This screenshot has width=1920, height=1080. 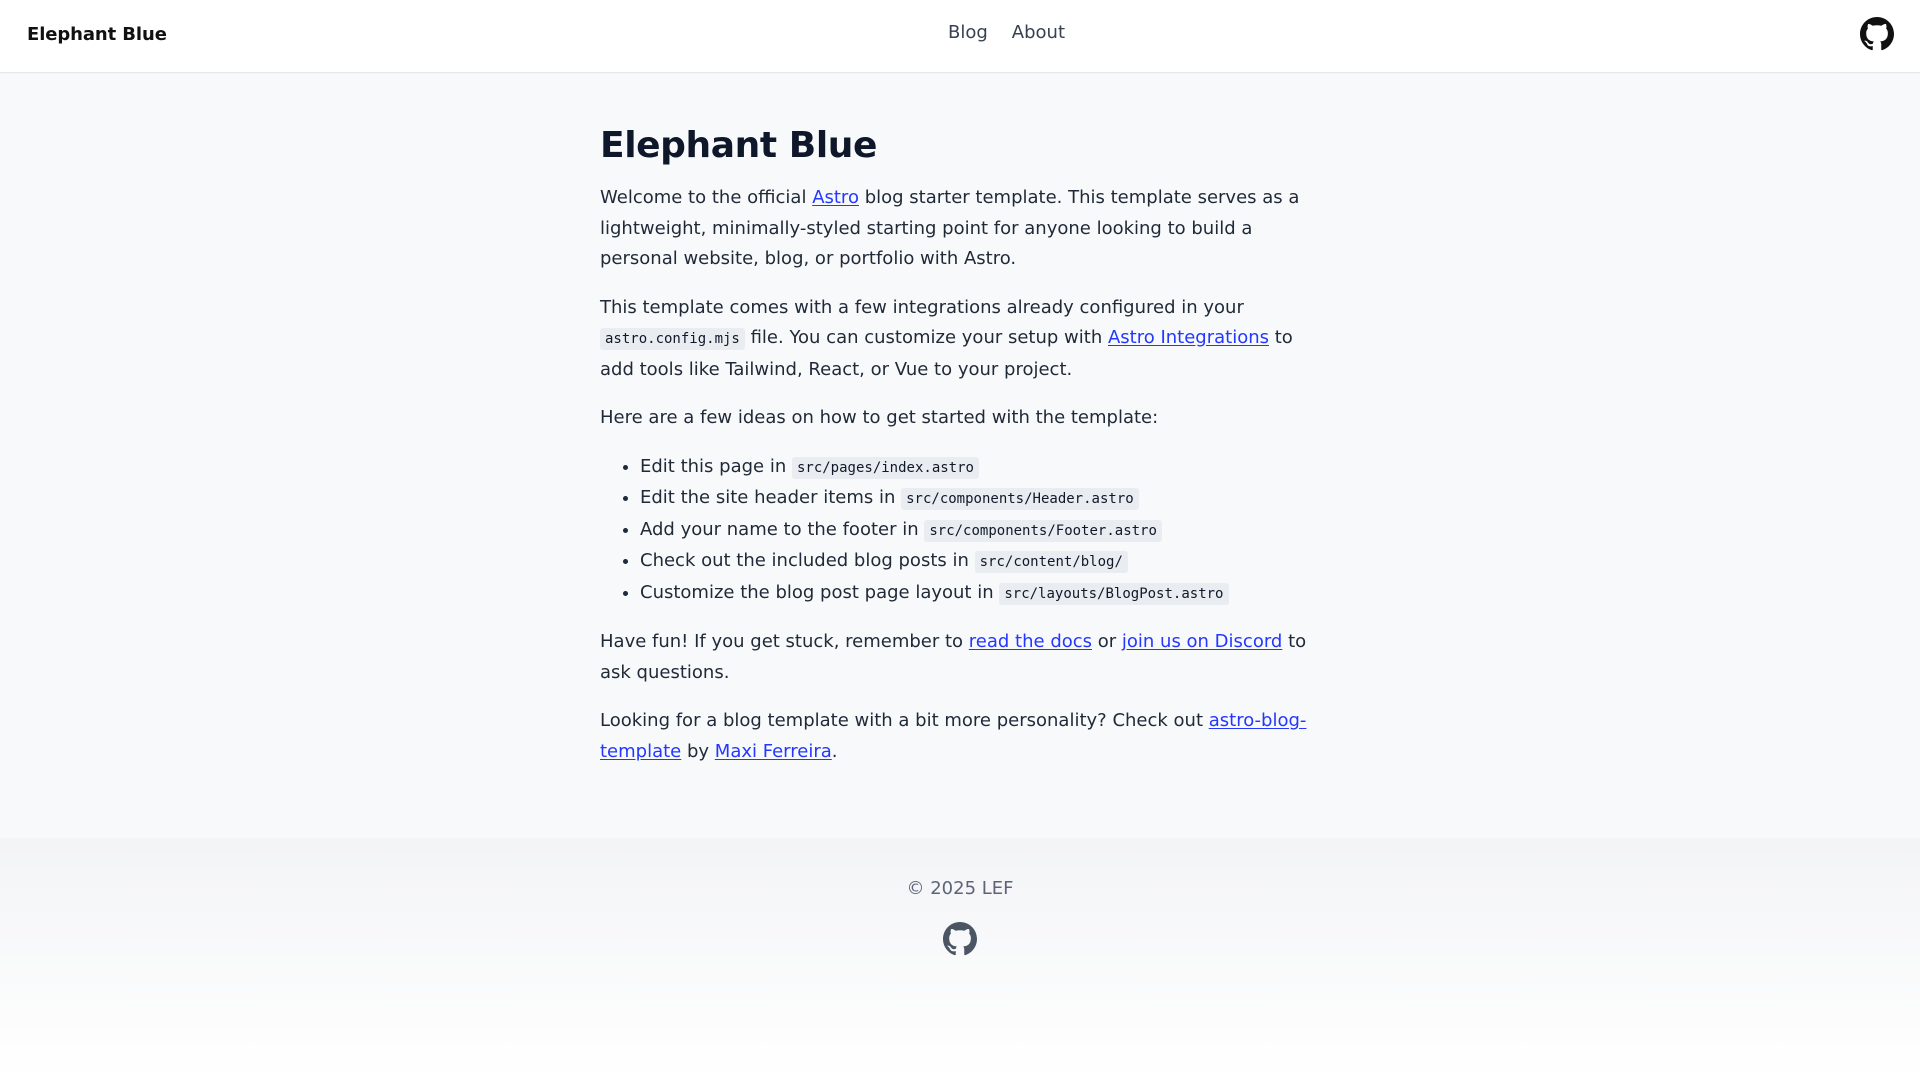 I want to click on discord-link: join us on Discord, so click(x=1202, y=641).